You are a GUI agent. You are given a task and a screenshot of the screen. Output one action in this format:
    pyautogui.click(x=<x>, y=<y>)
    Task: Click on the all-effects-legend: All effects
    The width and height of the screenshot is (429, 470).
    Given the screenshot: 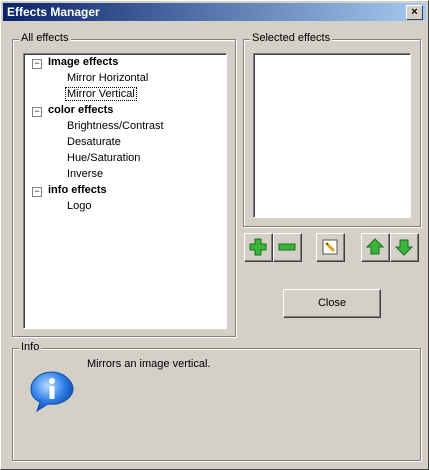 What is the action you would take?
    pyautogui.click(x=45, y=38)
    